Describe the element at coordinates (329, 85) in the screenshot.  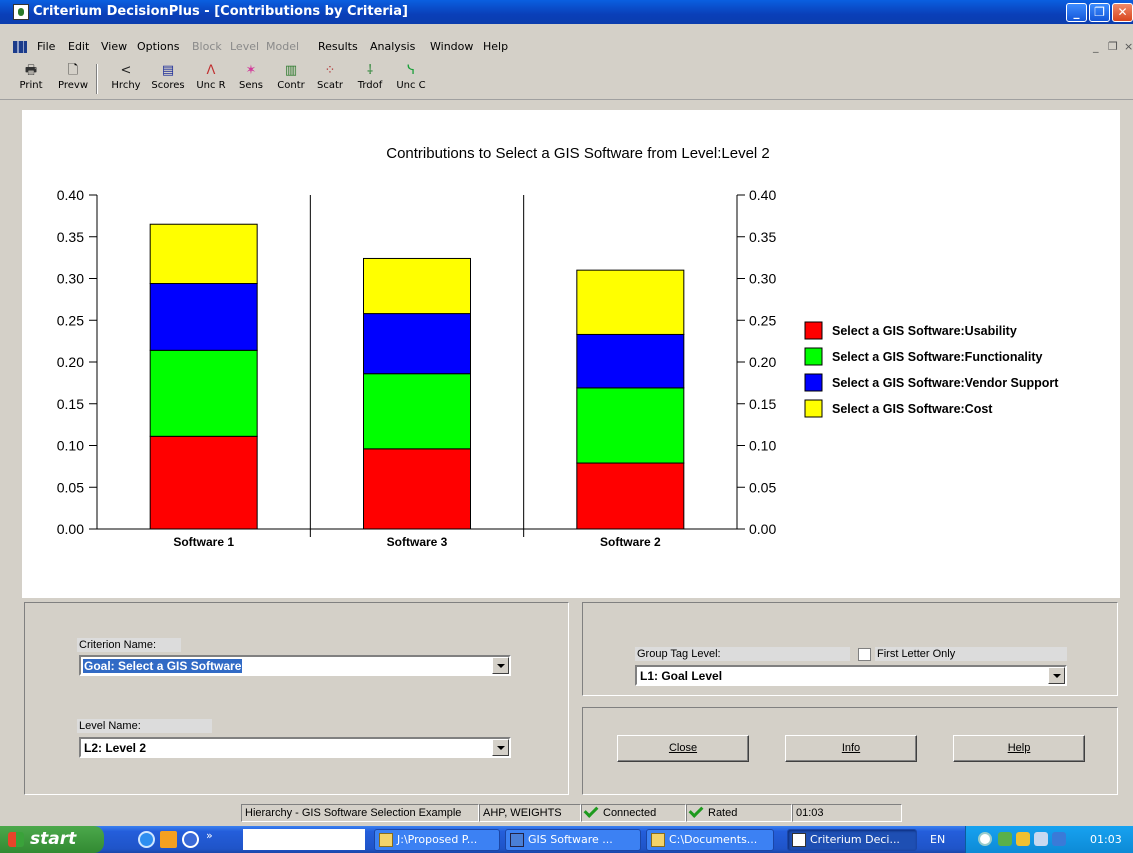
I see `scatter-label: Scatr` at that location.